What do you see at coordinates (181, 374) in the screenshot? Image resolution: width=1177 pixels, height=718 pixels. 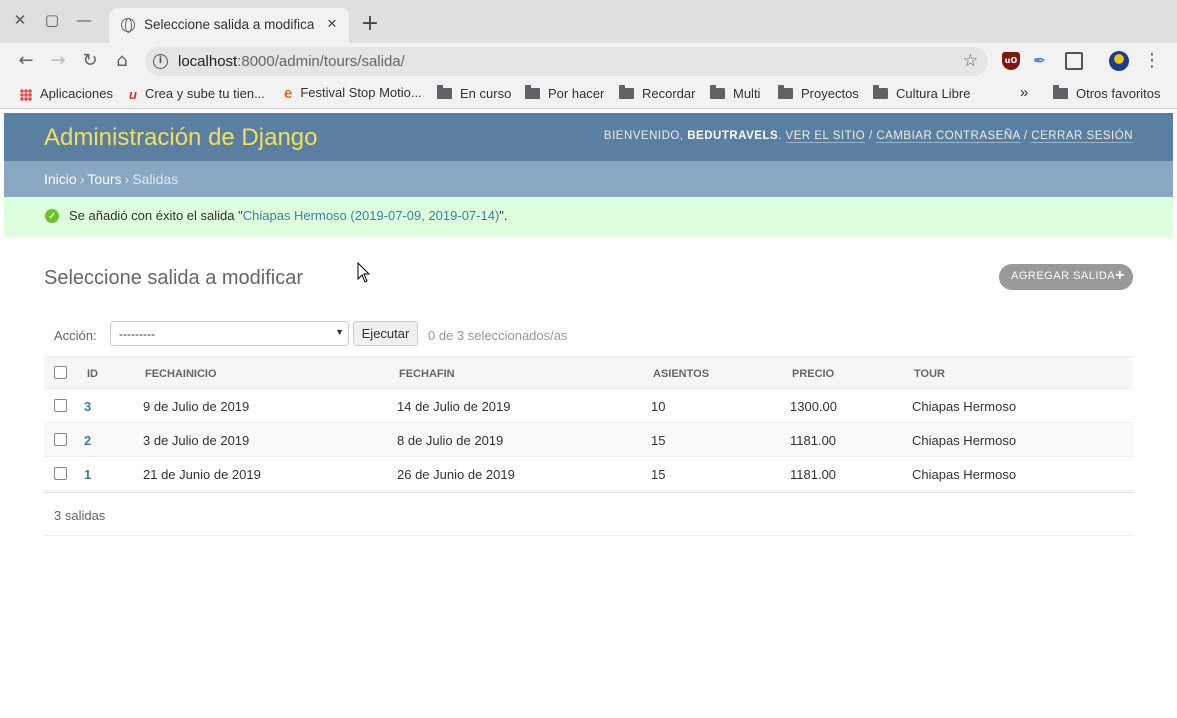 I see `column-header-fechainicio: FECHAINICIO` at bounding box center [181, 374].